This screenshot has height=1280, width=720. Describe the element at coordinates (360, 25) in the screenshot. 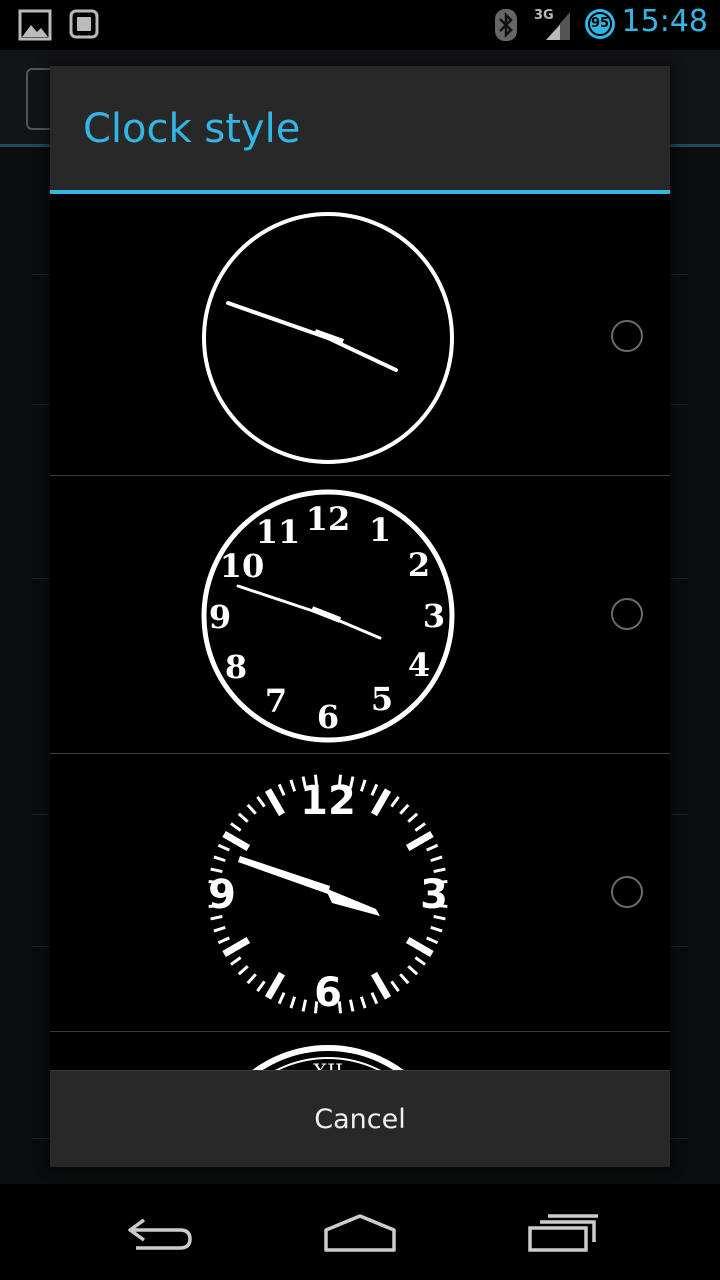

I see `status-bar: 3G 95 15:48` at that location.